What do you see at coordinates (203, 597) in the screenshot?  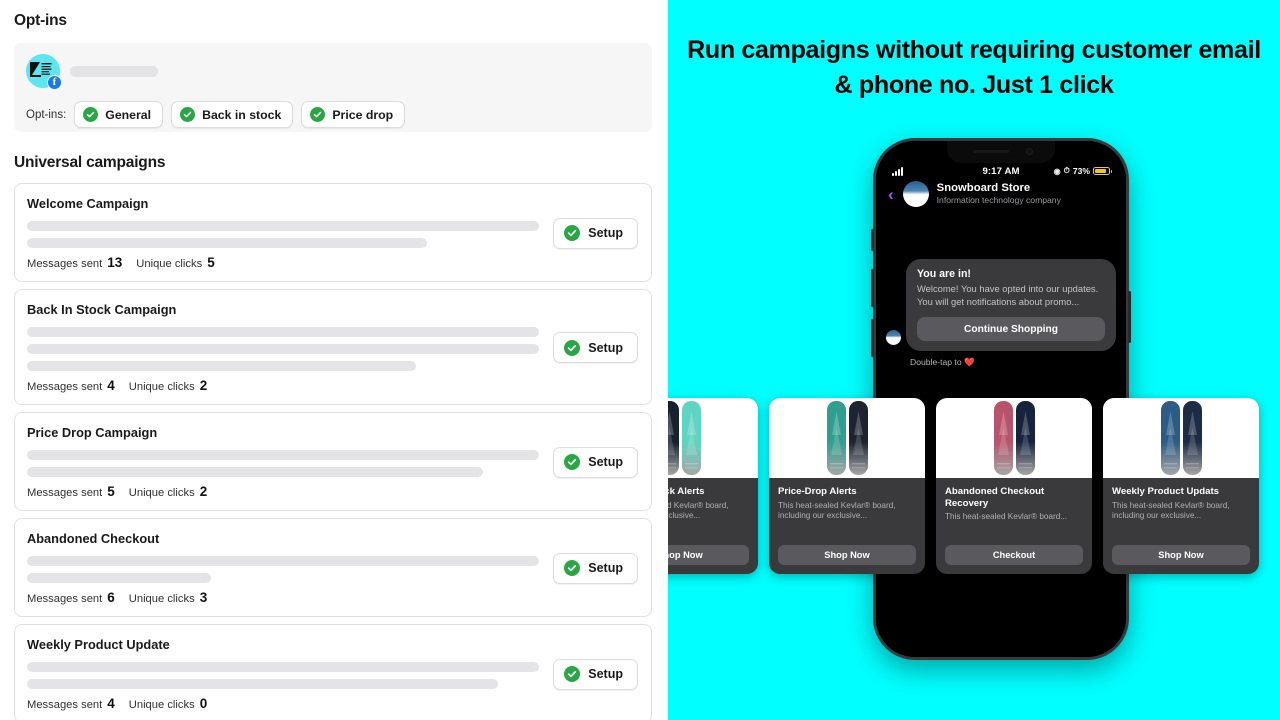 I see `unique-clicks-value: 3` at bounding box center [203, 597].